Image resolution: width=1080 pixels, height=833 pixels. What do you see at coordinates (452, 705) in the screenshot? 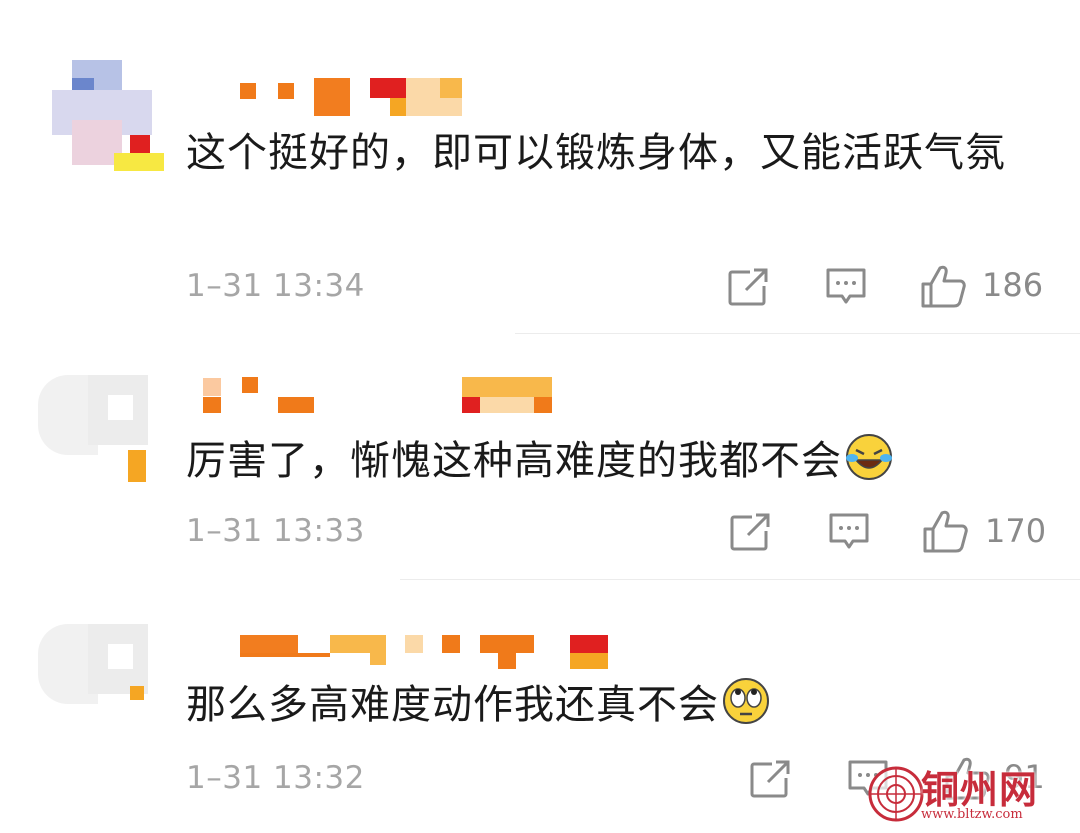
I see `comment-text-content: 那么多高难度动作我还真不会` at bounding box center [452, 705].